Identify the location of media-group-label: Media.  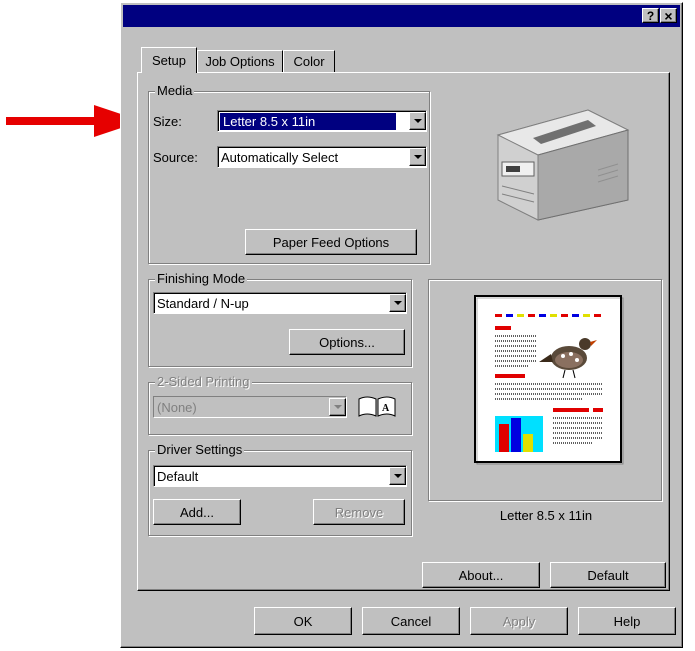
(175, 90).